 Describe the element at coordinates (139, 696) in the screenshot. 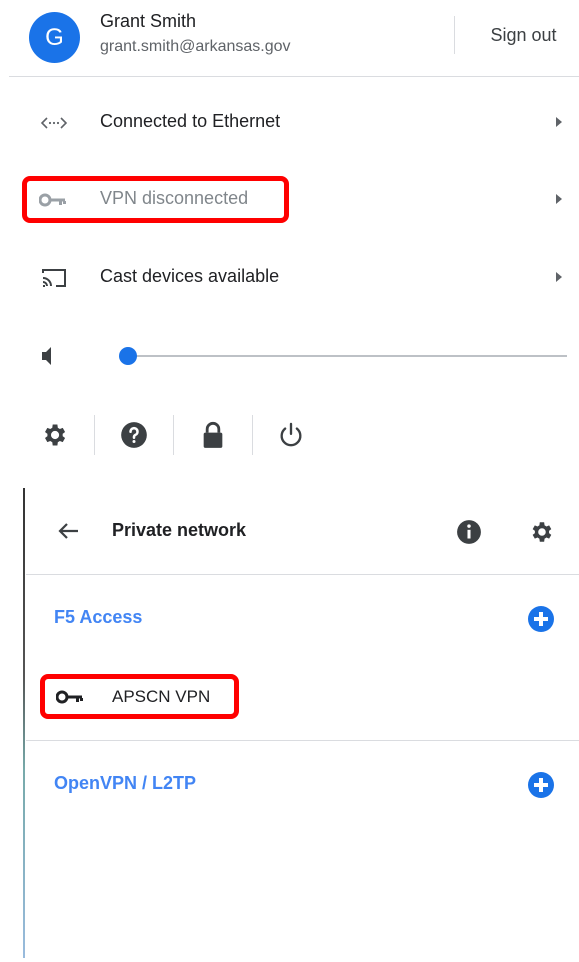

I see `highlight-box-vpn-item` at that location.